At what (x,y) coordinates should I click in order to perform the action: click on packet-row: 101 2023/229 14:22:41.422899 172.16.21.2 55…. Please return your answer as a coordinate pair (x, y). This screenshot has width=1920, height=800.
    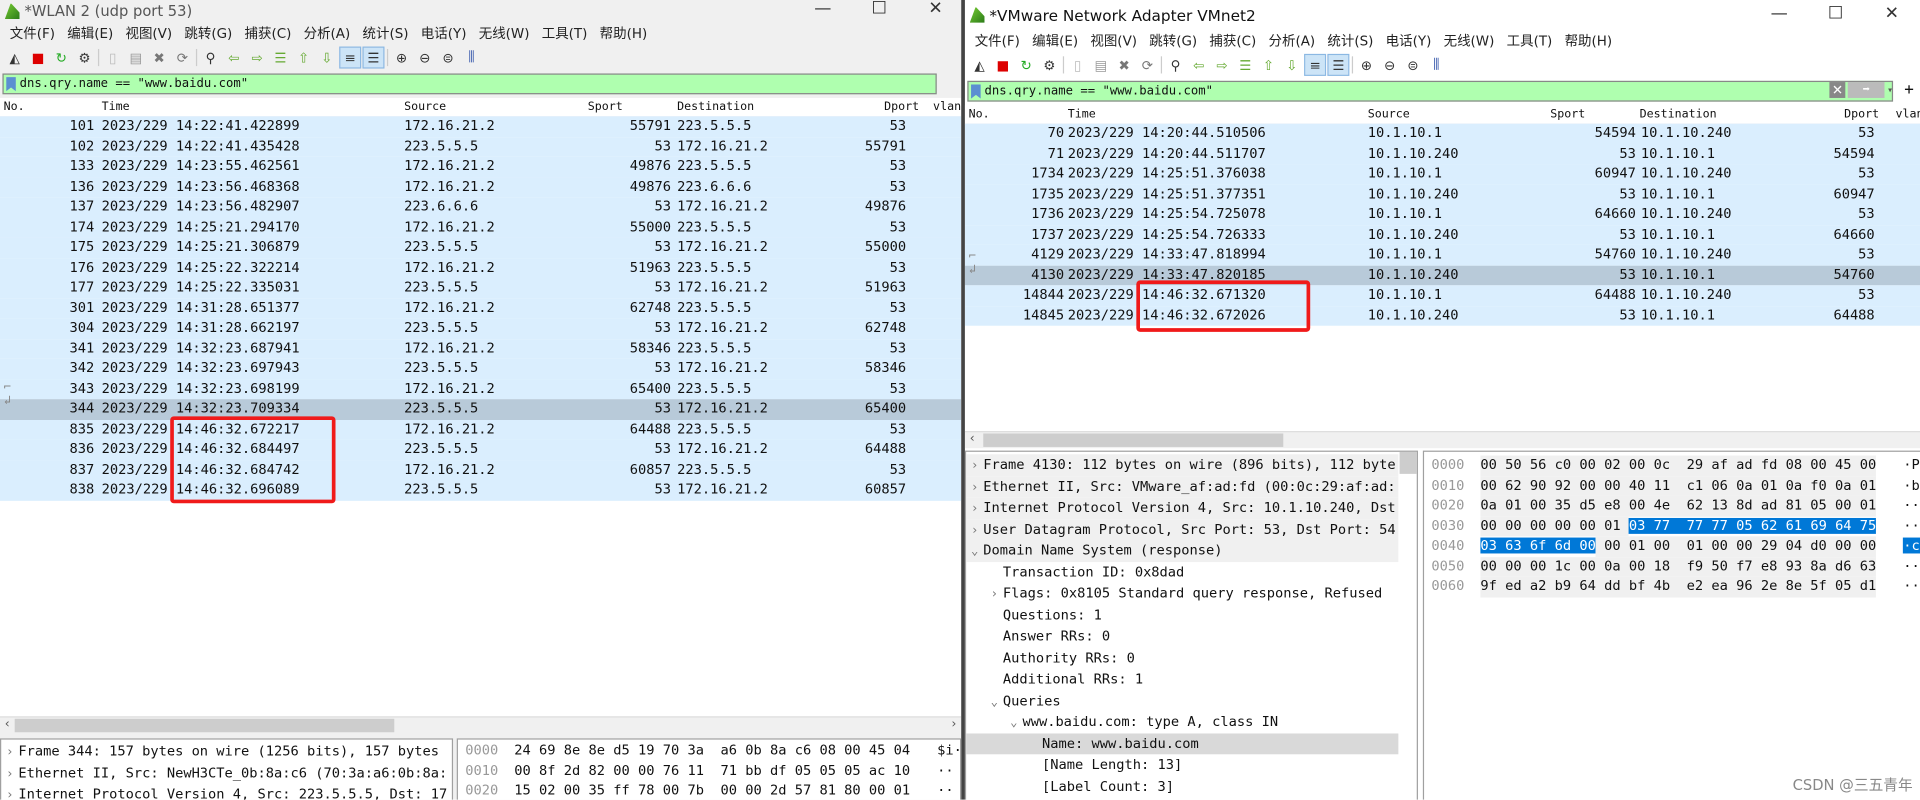
    Looking at the image, I should click on (481, 126).